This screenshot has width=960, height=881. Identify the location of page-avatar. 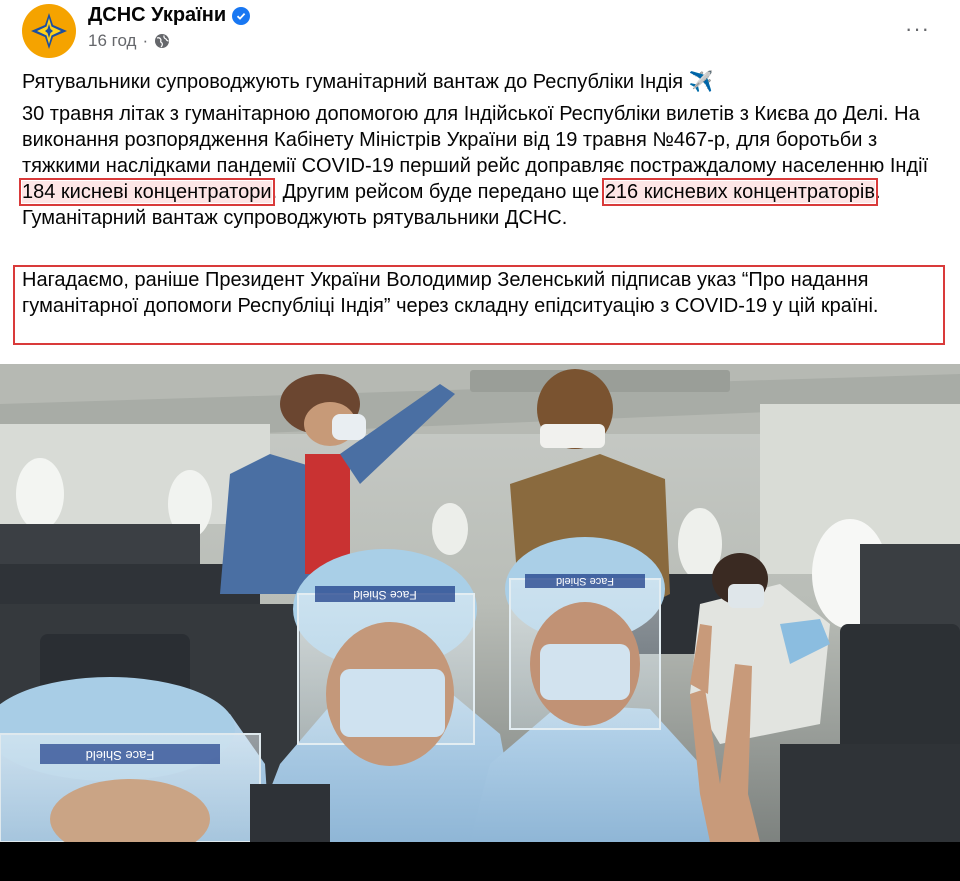
(49, 31).